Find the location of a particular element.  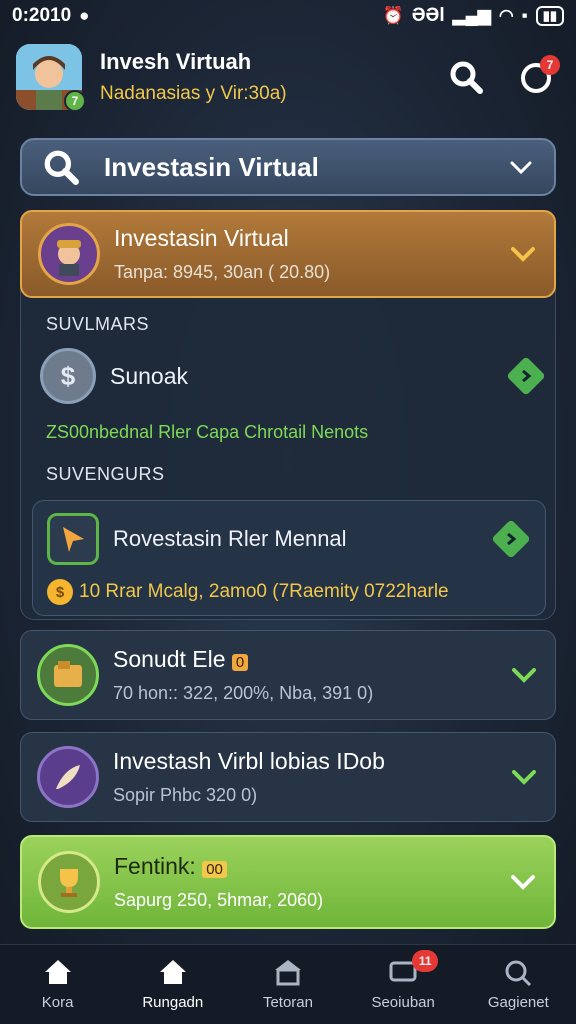

trophy-icon is located at coordinates (69, 882).